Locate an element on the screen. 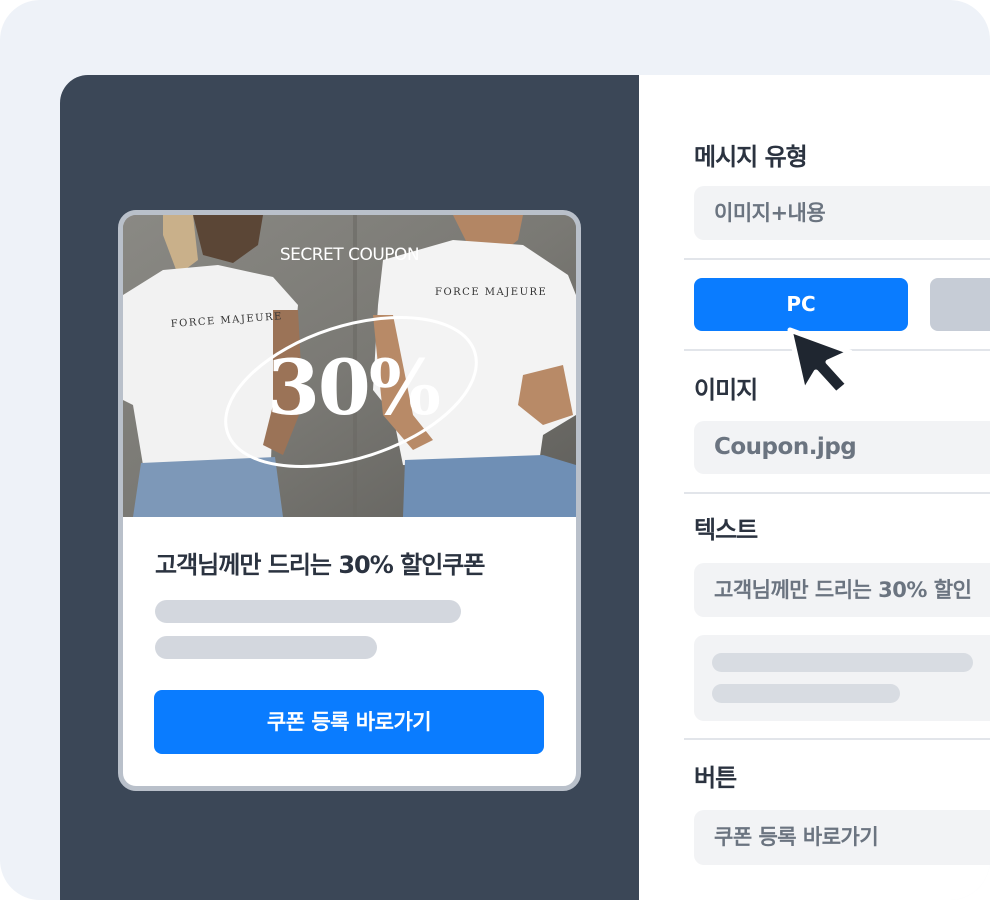  image-file-field: Coupon.jpg is located at coordinates (842, 447).